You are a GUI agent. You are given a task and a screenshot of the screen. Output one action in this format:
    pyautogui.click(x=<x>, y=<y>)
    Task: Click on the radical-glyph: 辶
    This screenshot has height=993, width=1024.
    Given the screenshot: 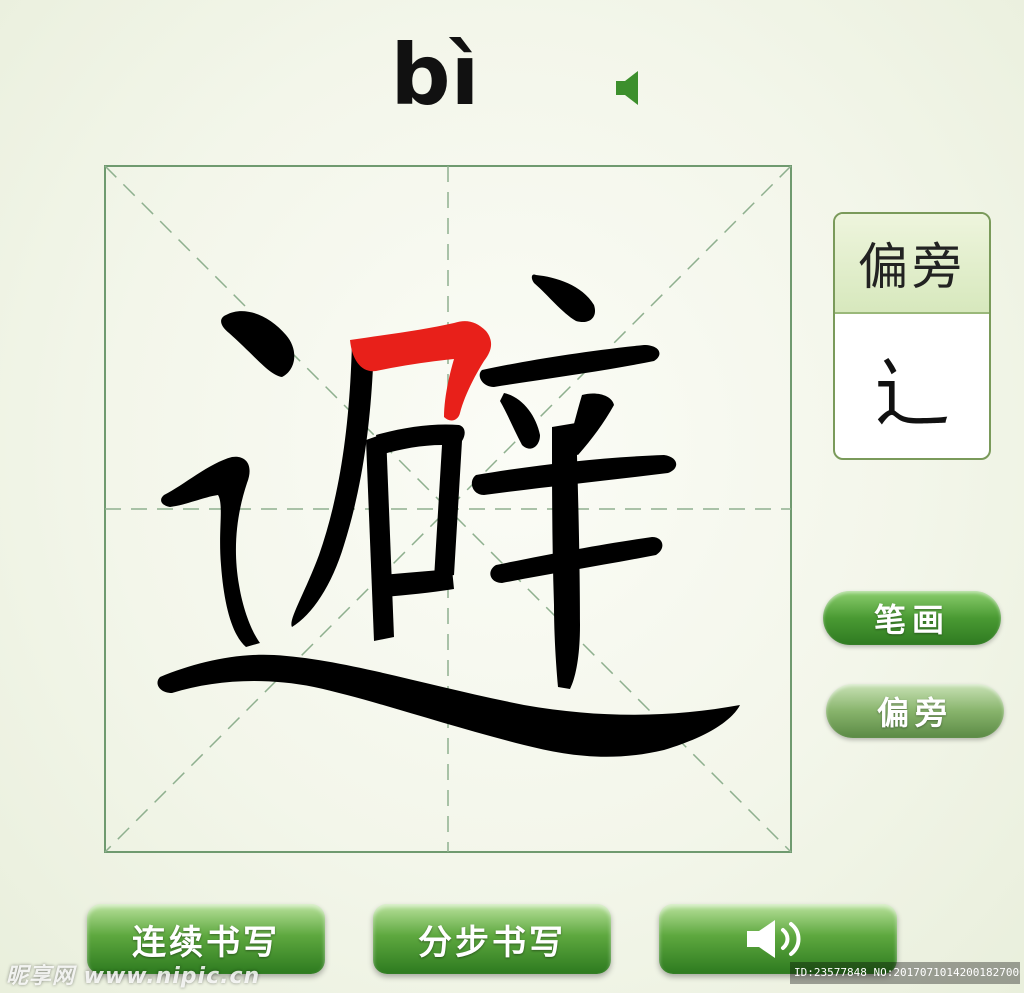 What is the action you would take?
    pyautogui.click(x=912, y=386)
    